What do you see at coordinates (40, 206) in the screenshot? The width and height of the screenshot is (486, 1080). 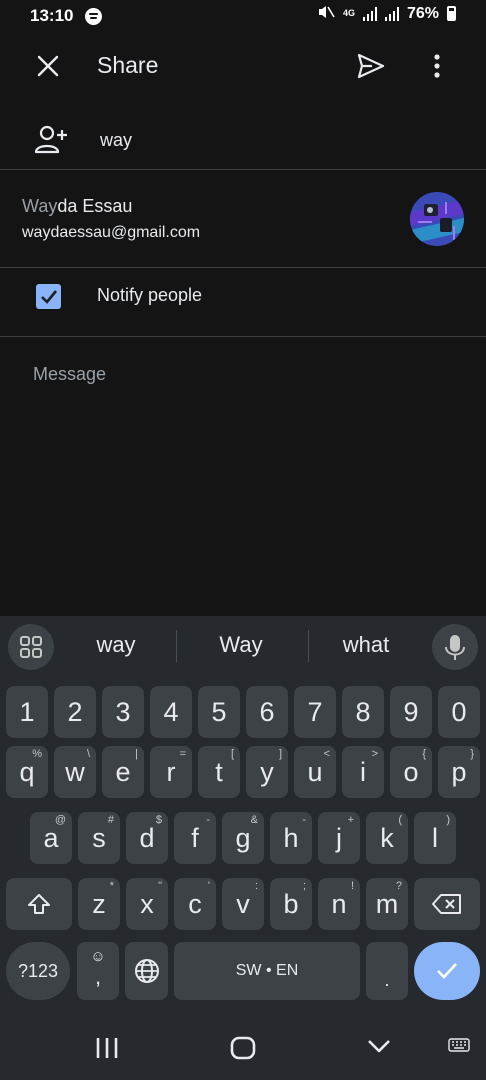 I see `contact-name-match: Way` at bounding box center [40, 206].